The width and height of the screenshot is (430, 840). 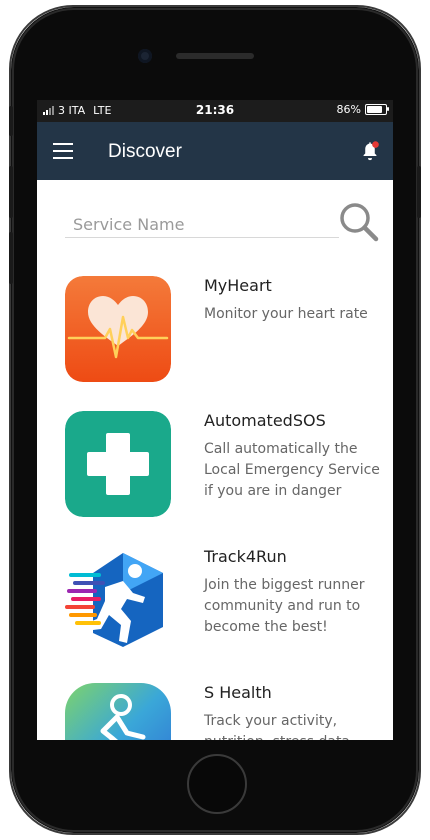 I want to click on service-name: S Health, so click(x=238, y=692).